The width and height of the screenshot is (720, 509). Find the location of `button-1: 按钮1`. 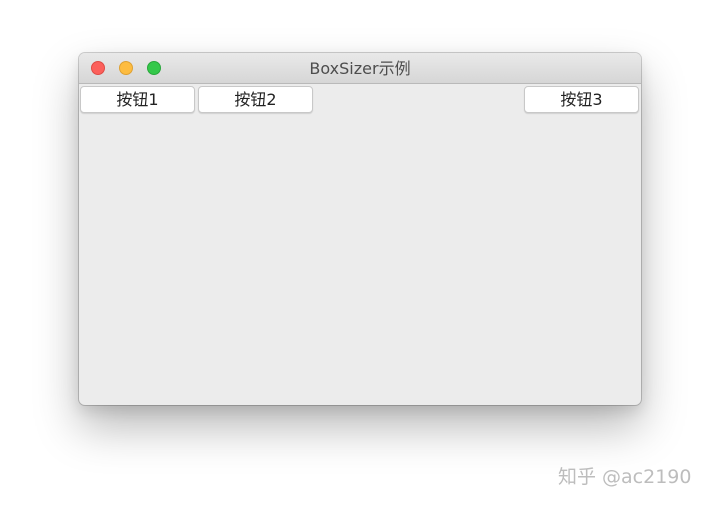

button-1: 按钮1 is located at coordinates (137, 99).